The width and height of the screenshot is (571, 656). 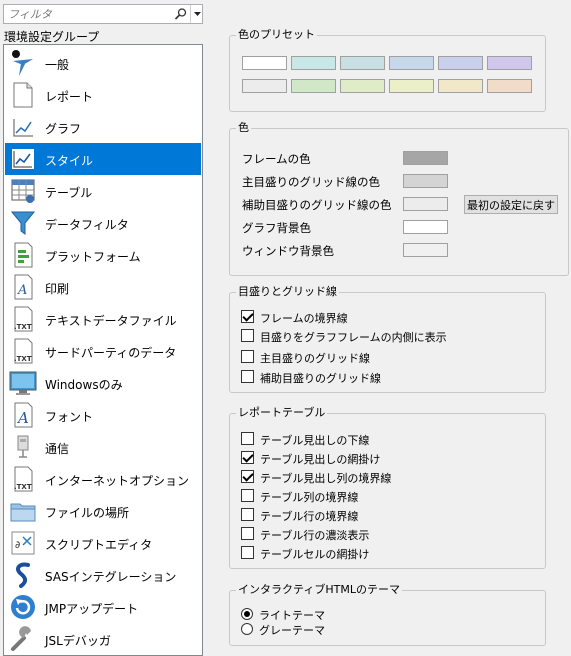 I want to click on list-item-jmp-update: JMPアップデート, so click(x=103, y=607).